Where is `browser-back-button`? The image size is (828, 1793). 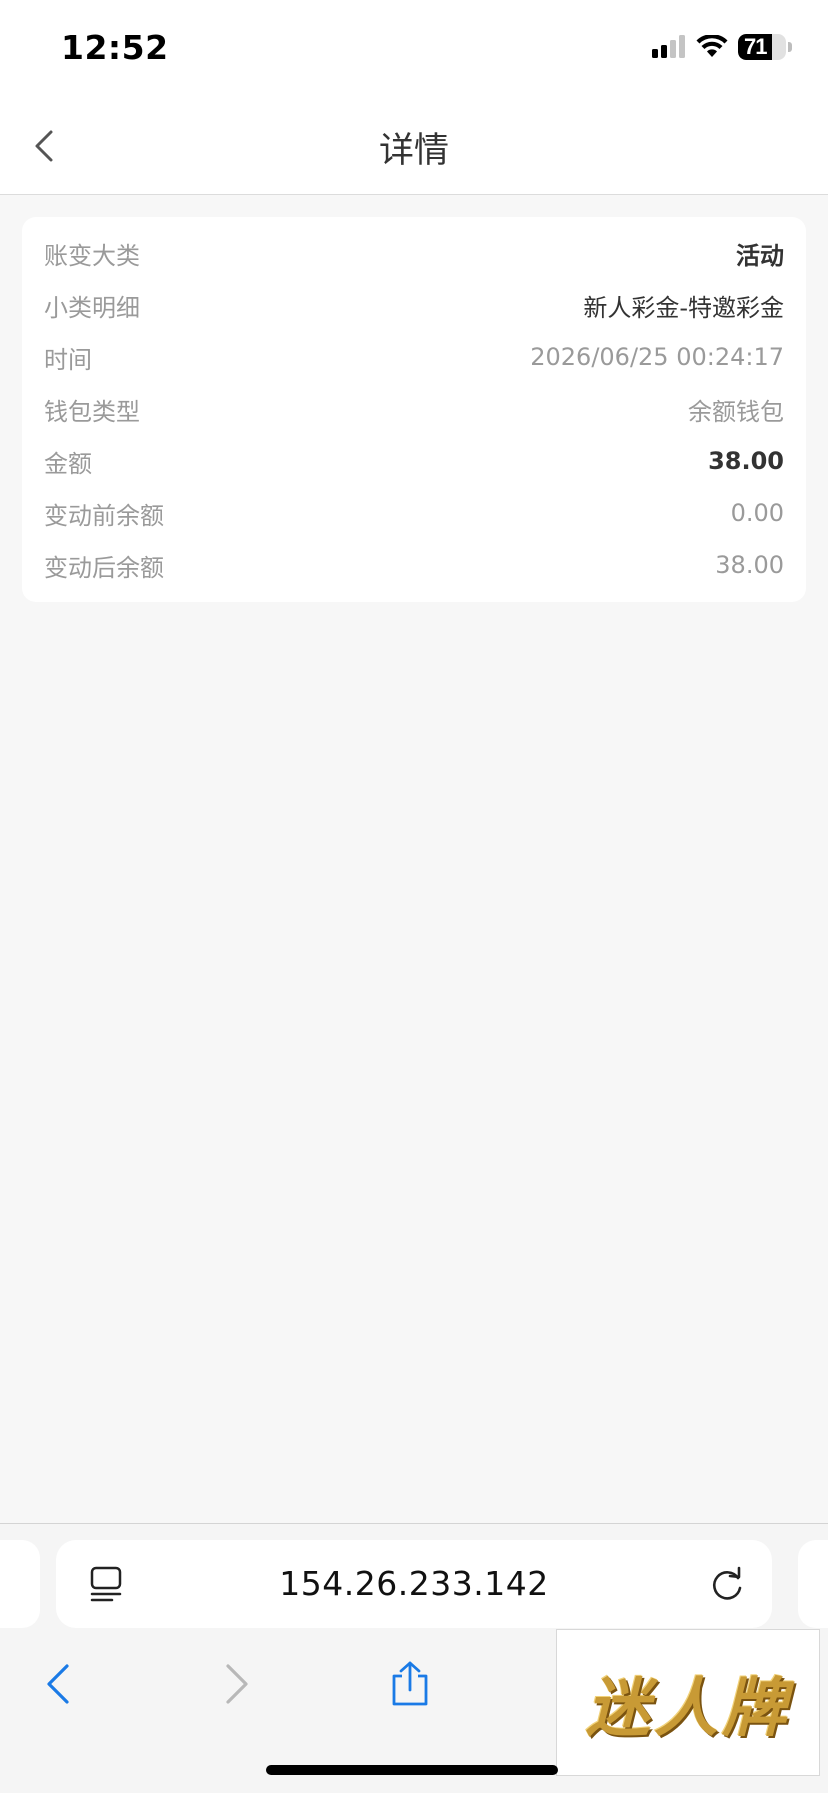 browser-back-button is located at coordinates (58, 1684).